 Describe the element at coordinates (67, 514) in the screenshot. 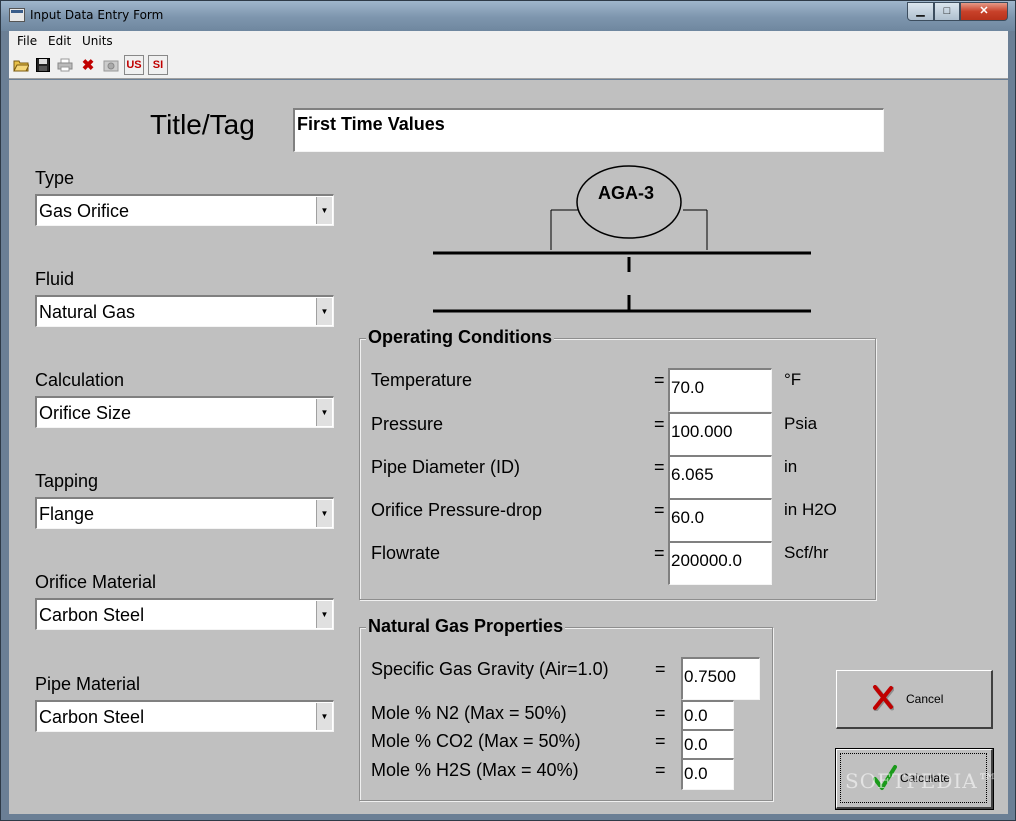

I see `tapping-value: Flange` at that location.